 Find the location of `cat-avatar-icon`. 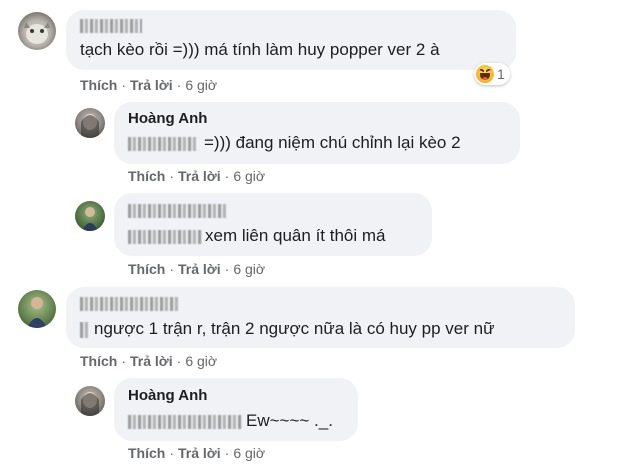

cat-avatar-icon is located at coordinates (37, 33).